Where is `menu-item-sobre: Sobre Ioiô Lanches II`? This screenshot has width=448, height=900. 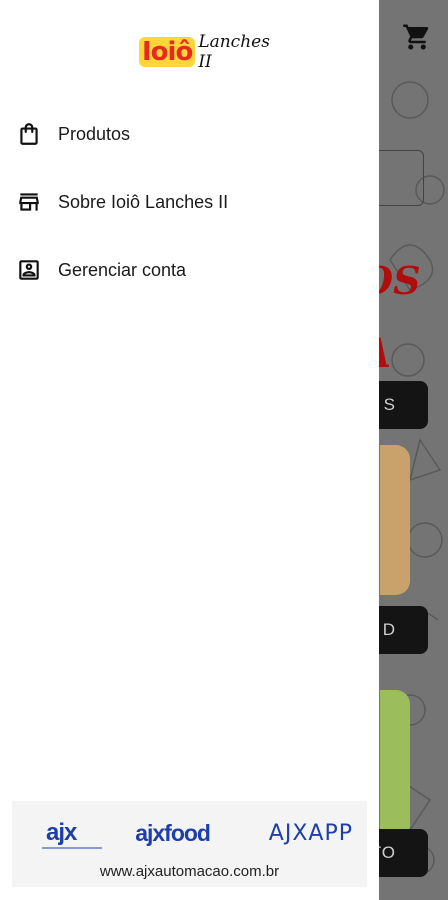 menu-item-sobre: Sobre Ioiô Lanches II is located at coordinates (189, 202).